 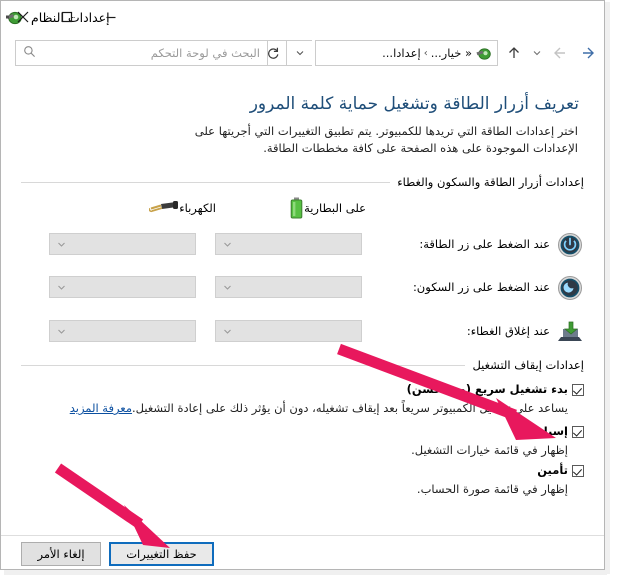 I want to click on lid-close-plugged-select, so click(x=122, y=331).